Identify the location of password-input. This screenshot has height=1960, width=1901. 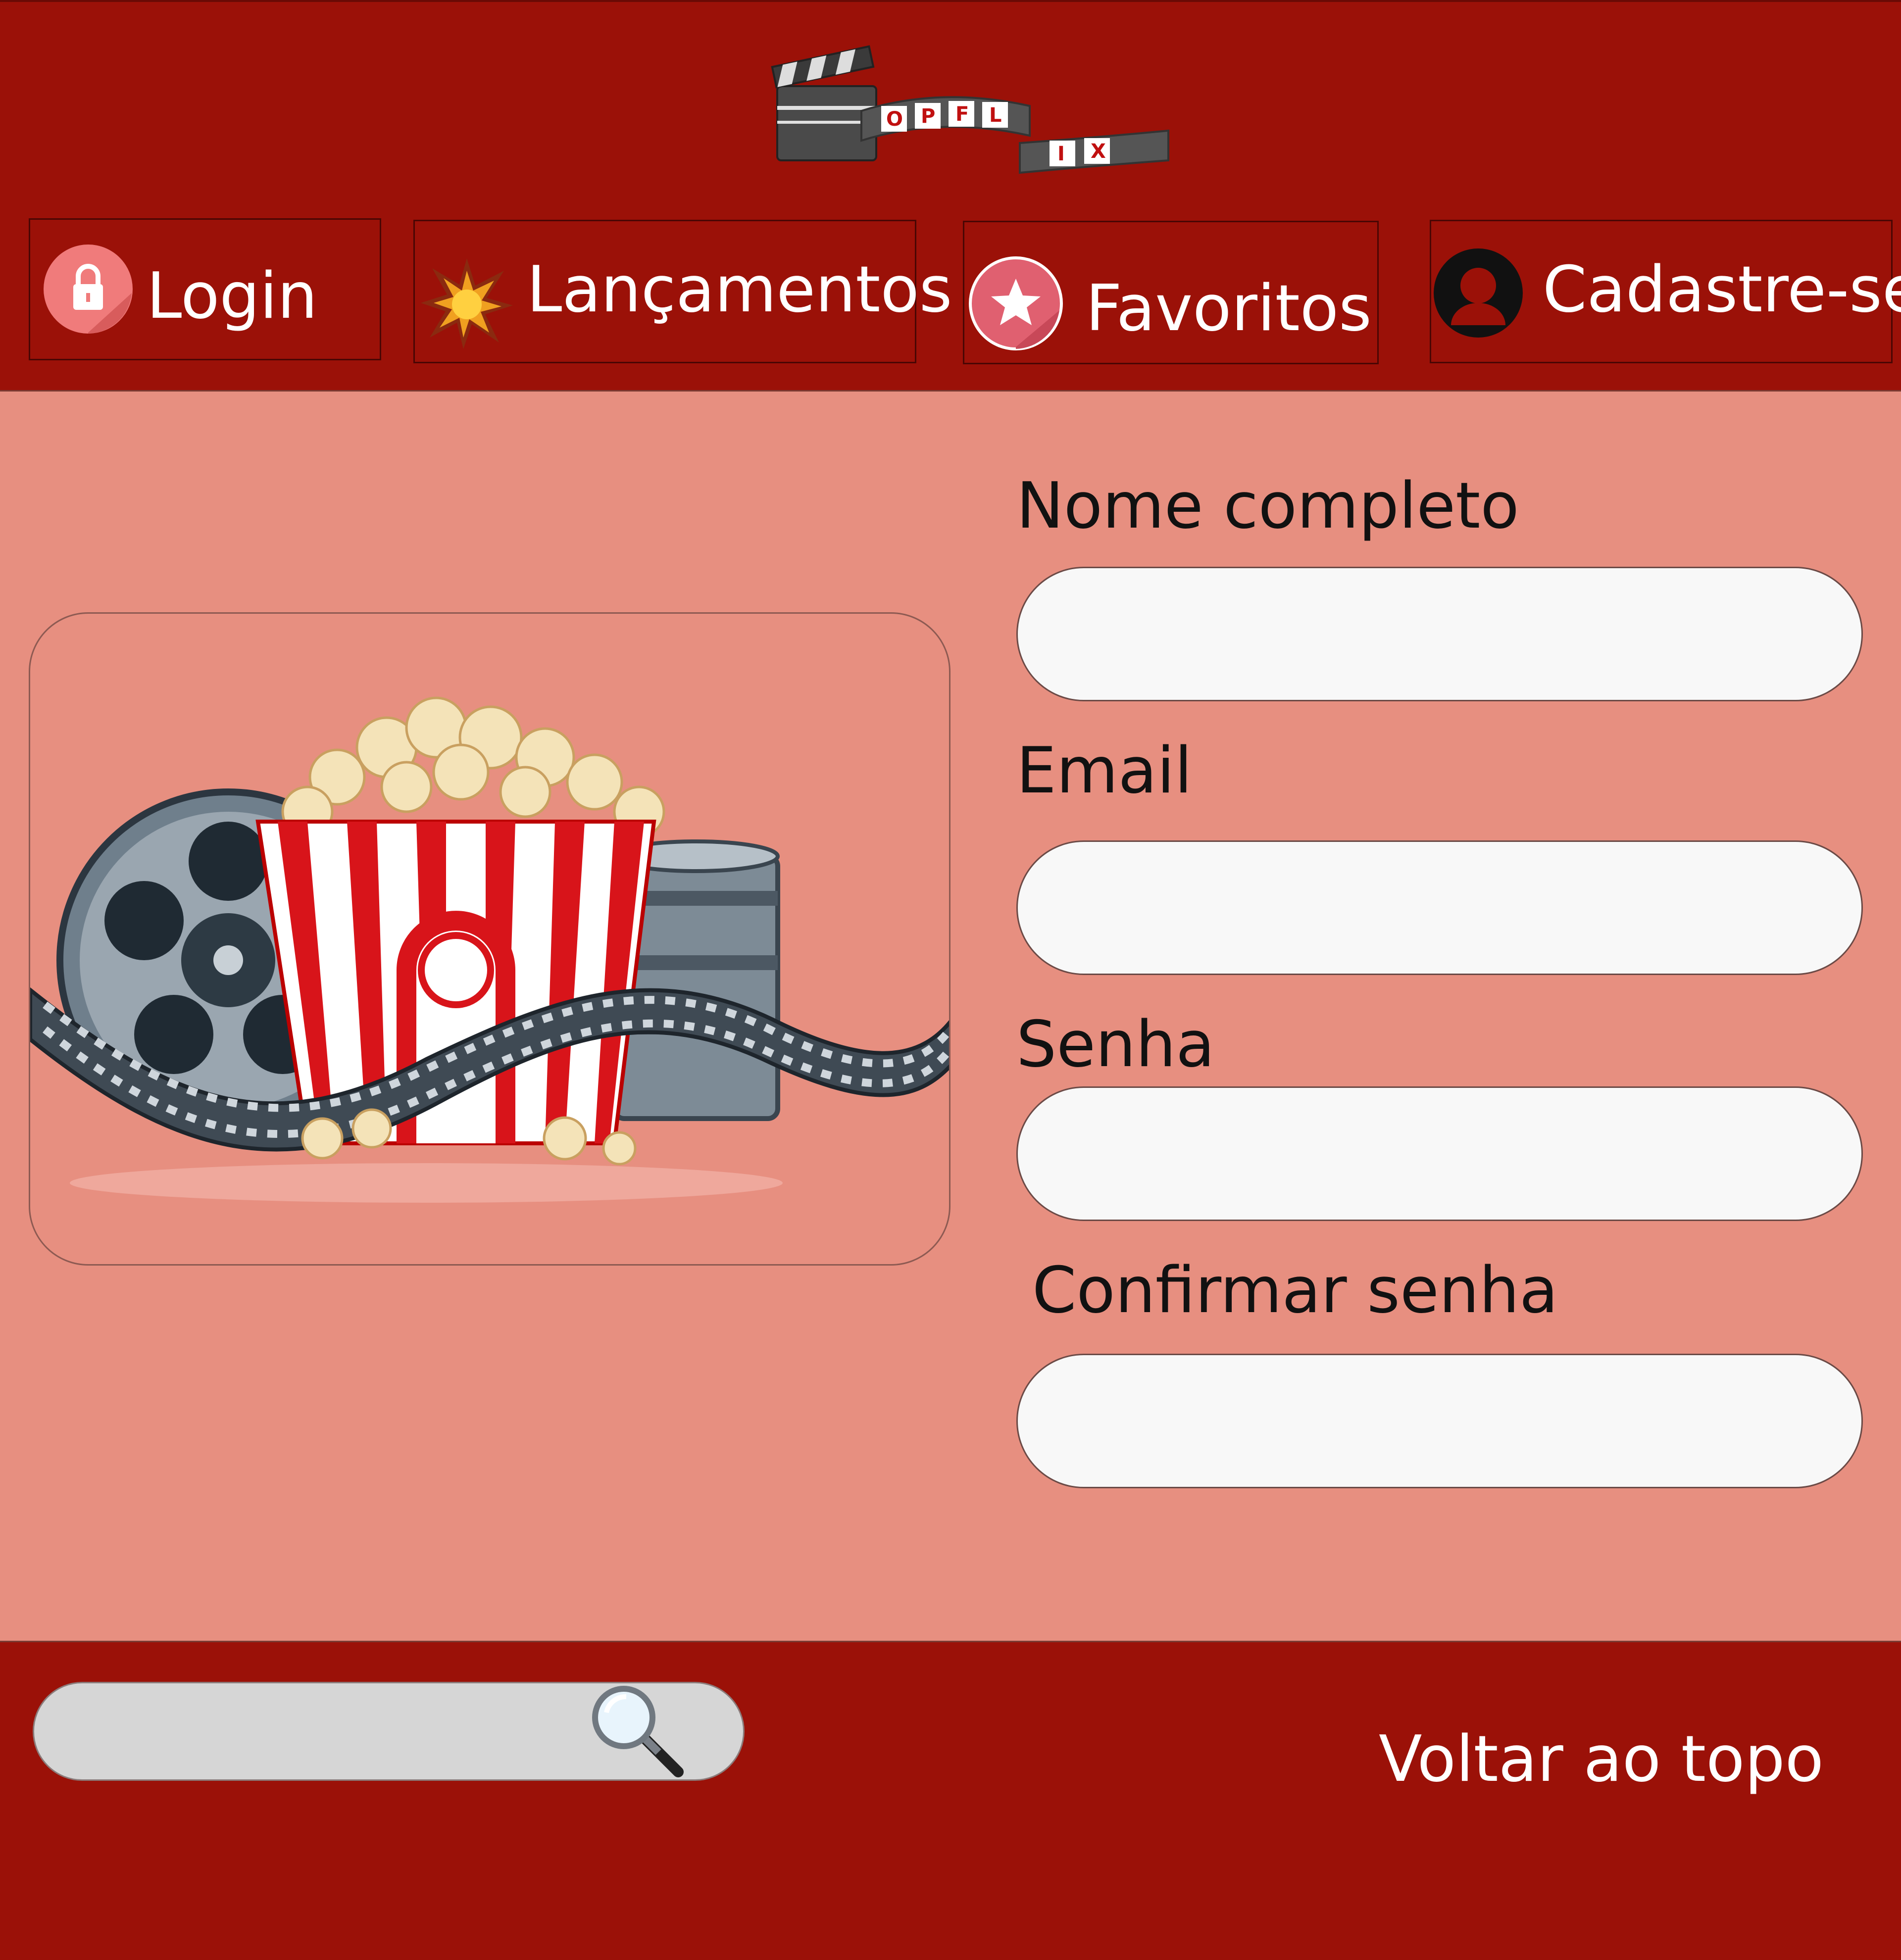
(1439, 1153).